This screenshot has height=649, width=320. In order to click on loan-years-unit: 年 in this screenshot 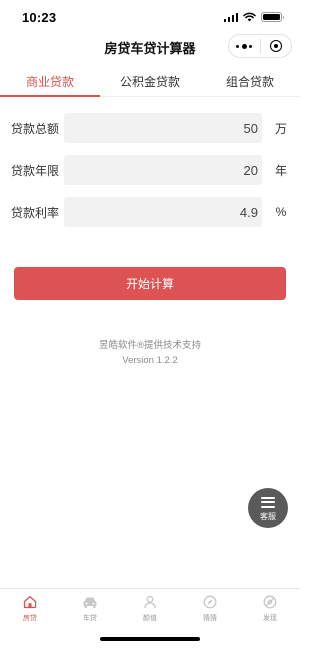, I will do `click(280, 170)`.